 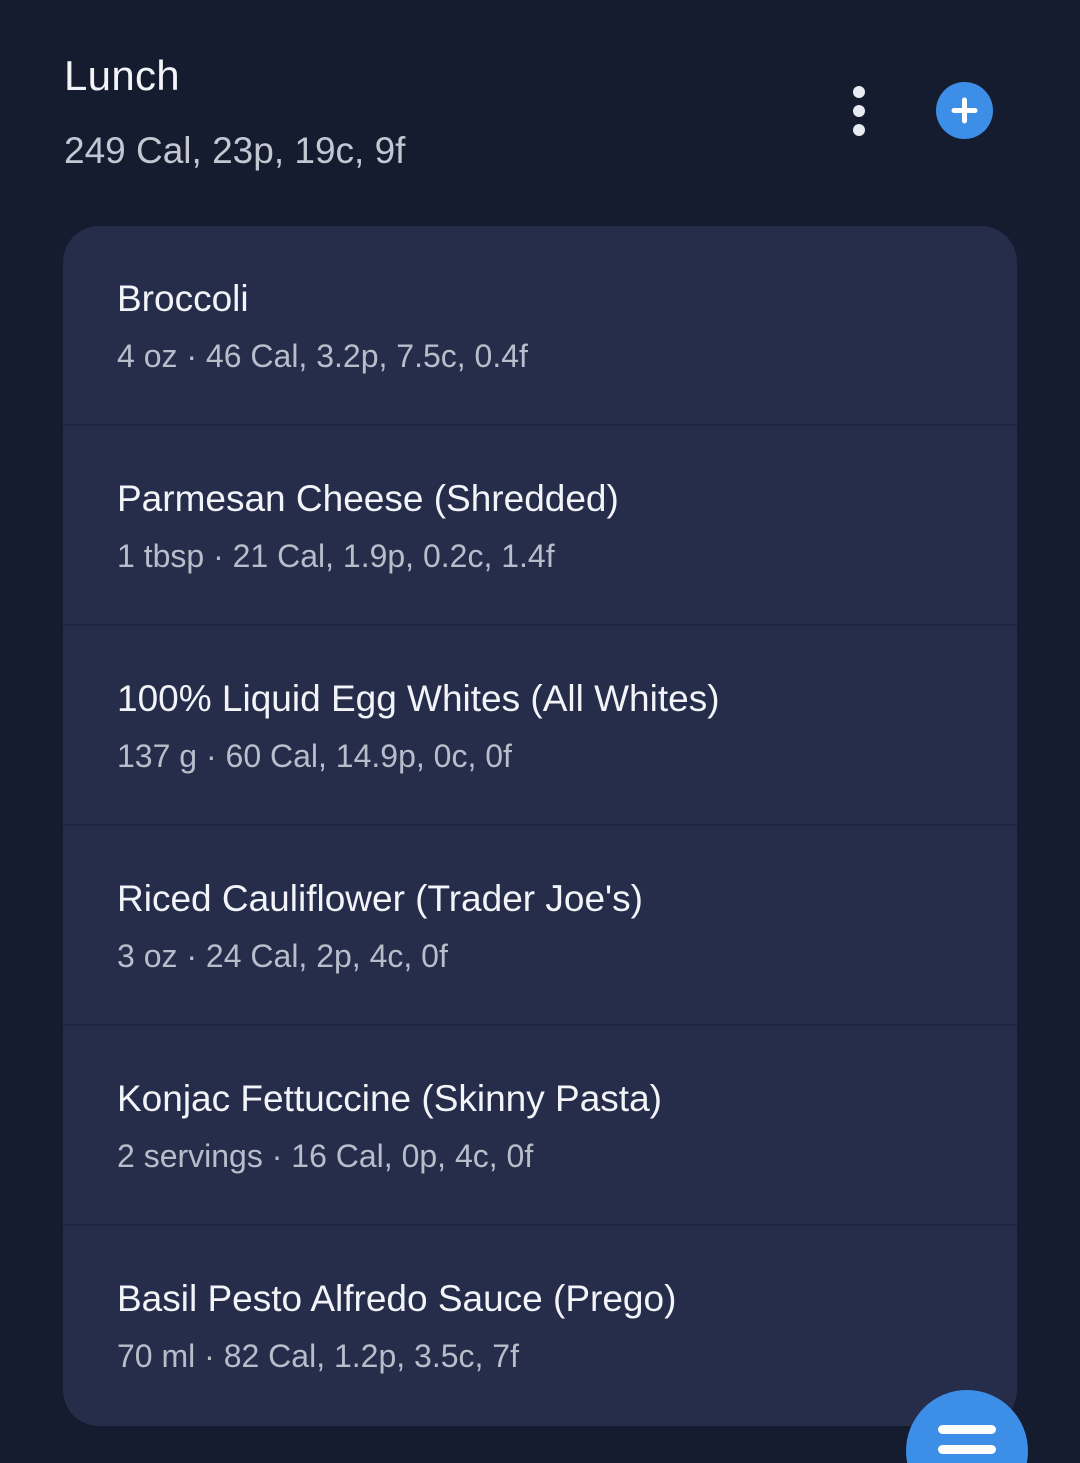 I want to click on plus-icon, so click(x=964, y=110).